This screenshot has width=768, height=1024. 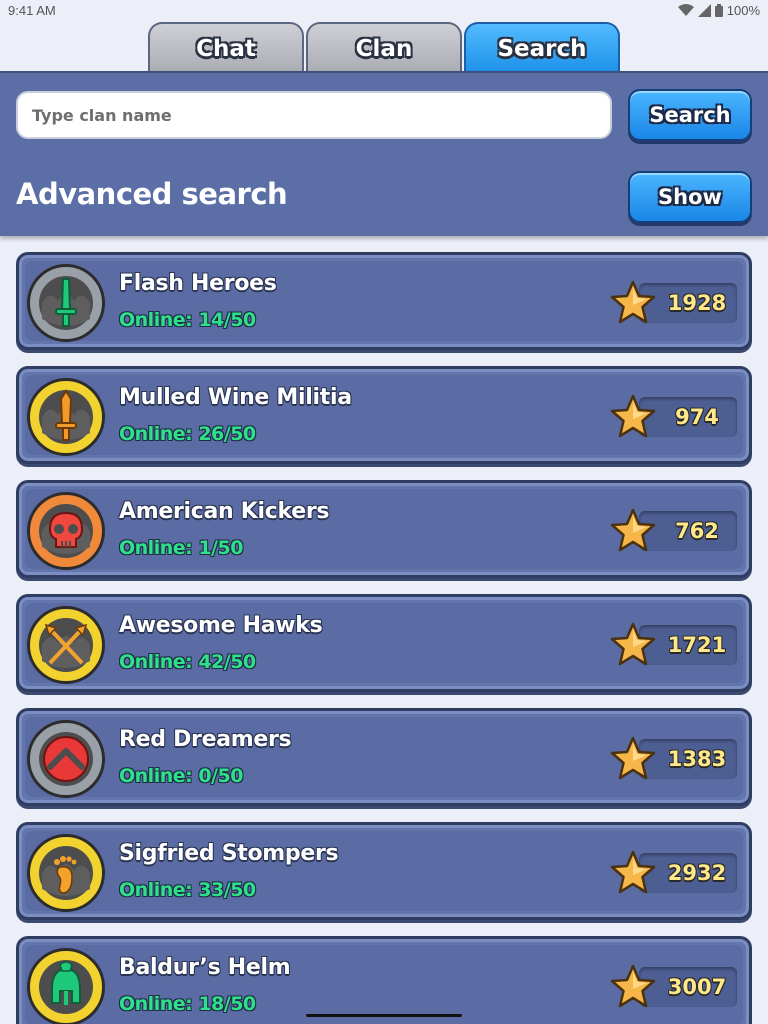 I want to click on helmet-icon, so click(x=66, y=987).